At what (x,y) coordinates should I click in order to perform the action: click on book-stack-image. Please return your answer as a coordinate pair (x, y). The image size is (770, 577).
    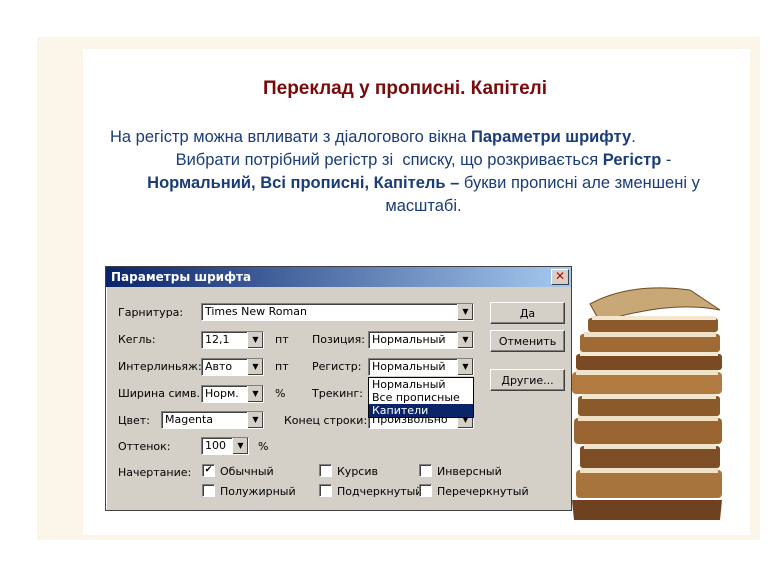
    Looking at the image, I should click on (647, 403).